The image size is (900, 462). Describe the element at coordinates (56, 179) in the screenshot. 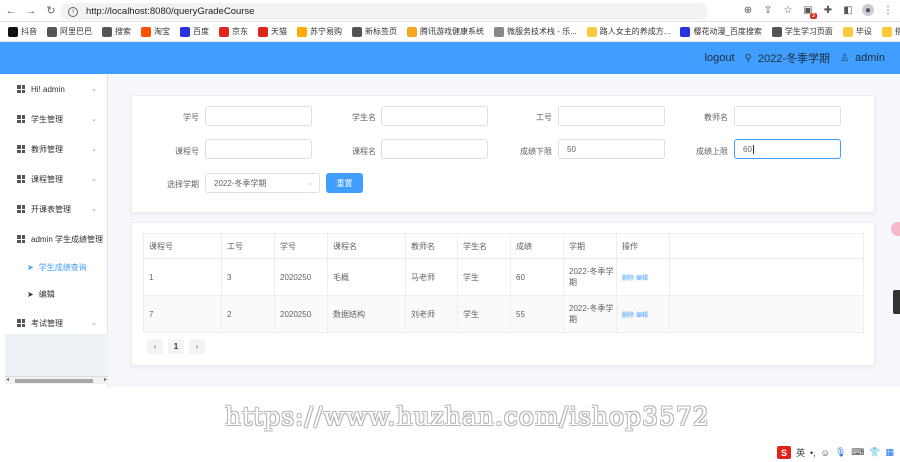

I see `sidebar-menu-item: 课程管理 ⌄` at that location.